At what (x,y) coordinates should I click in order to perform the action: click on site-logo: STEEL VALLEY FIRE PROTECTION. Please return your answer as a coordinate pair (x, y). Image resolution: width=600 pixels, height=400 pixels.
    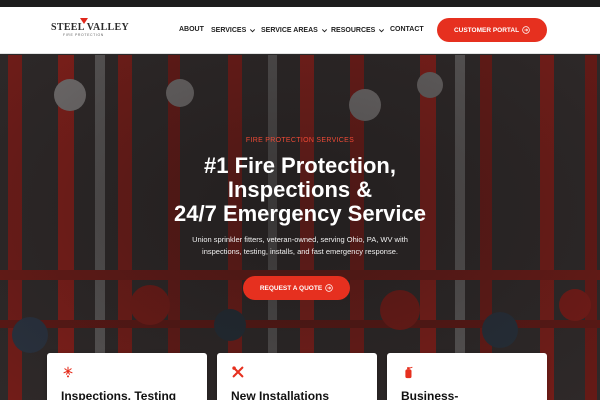
    Looking at the image, I should click on (90, 30).